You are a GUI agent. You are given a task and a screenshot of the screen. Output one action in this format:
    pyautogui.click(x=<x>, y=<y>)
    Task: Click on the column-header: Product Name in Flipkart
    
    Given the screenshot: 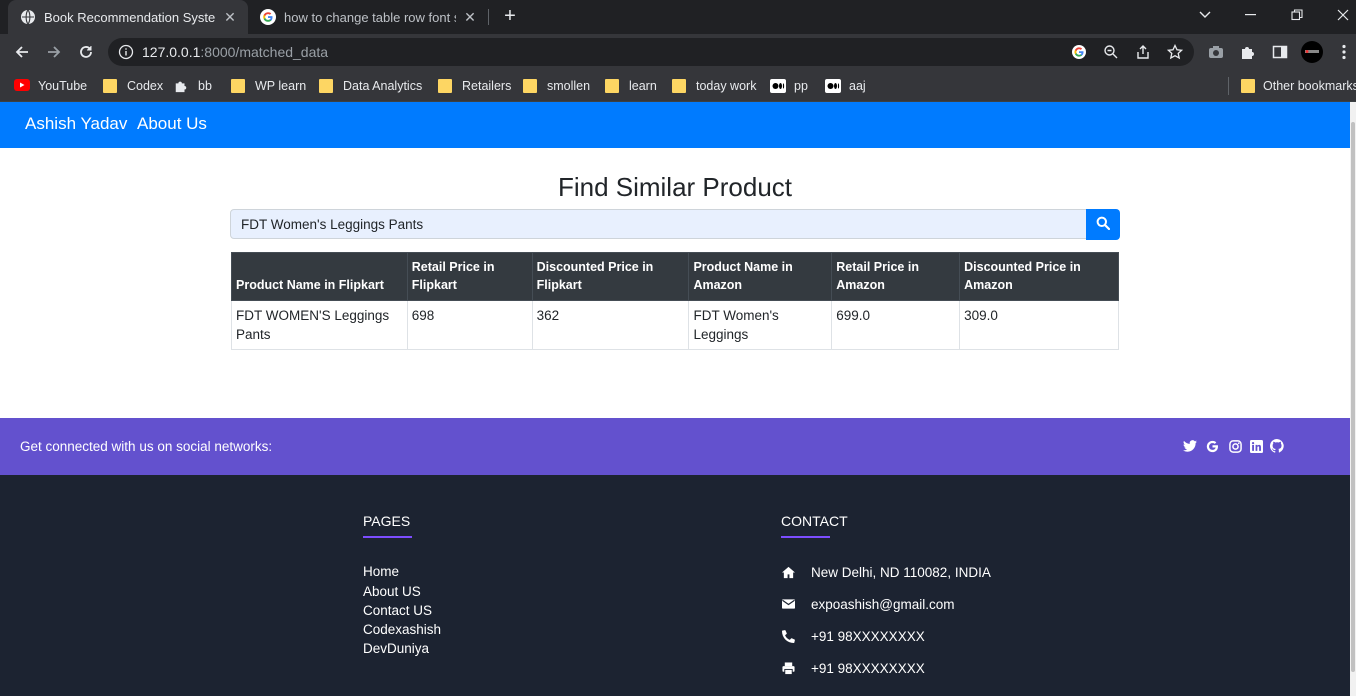 What is the action you would take?
    pyautogui.click(x=319, y=276)
    